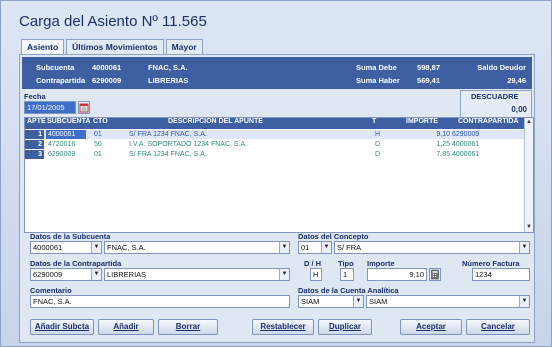 This screenshot has width=552, height=347. Describe the element at coordinates (519, 109) in the screenshot. I see `descuadre-value: 0,00` at that location.